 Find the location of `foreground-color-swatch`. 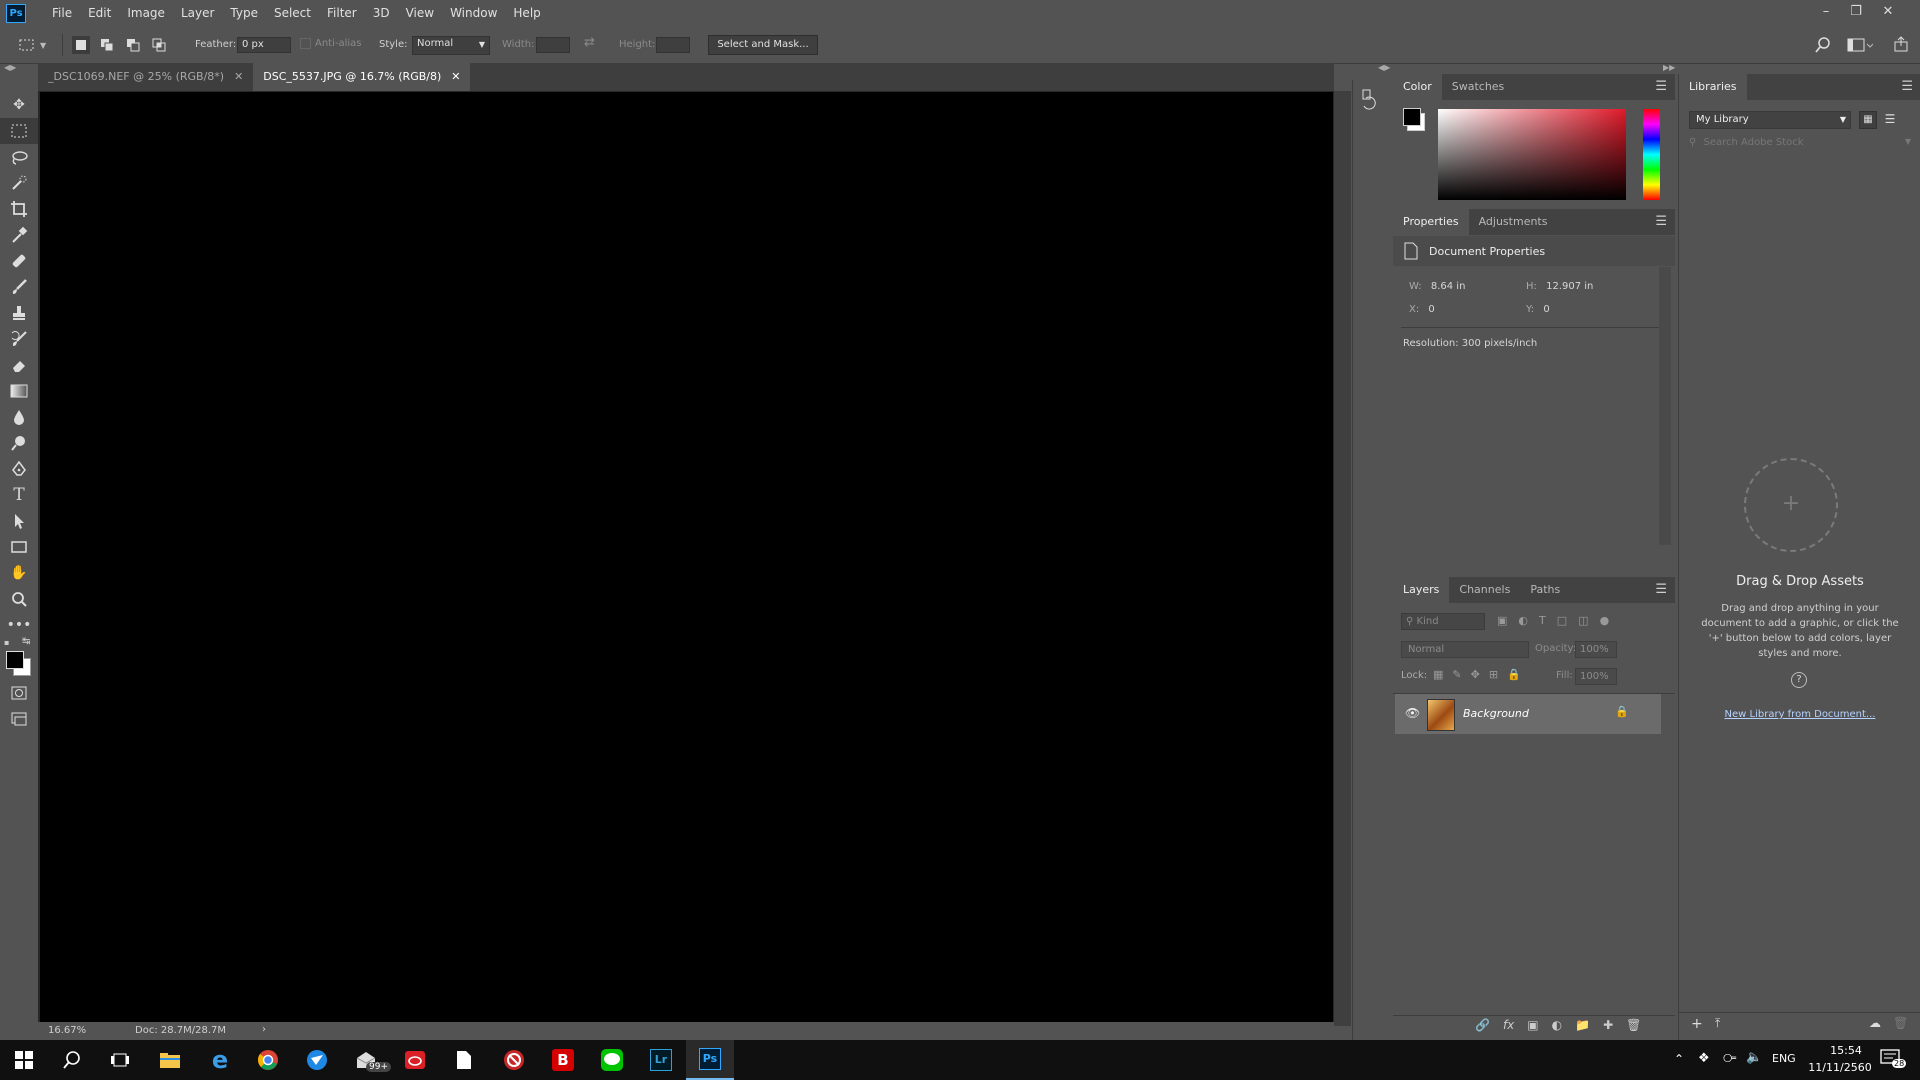

foreground-color-swatch is located at coordinates (15, 660).